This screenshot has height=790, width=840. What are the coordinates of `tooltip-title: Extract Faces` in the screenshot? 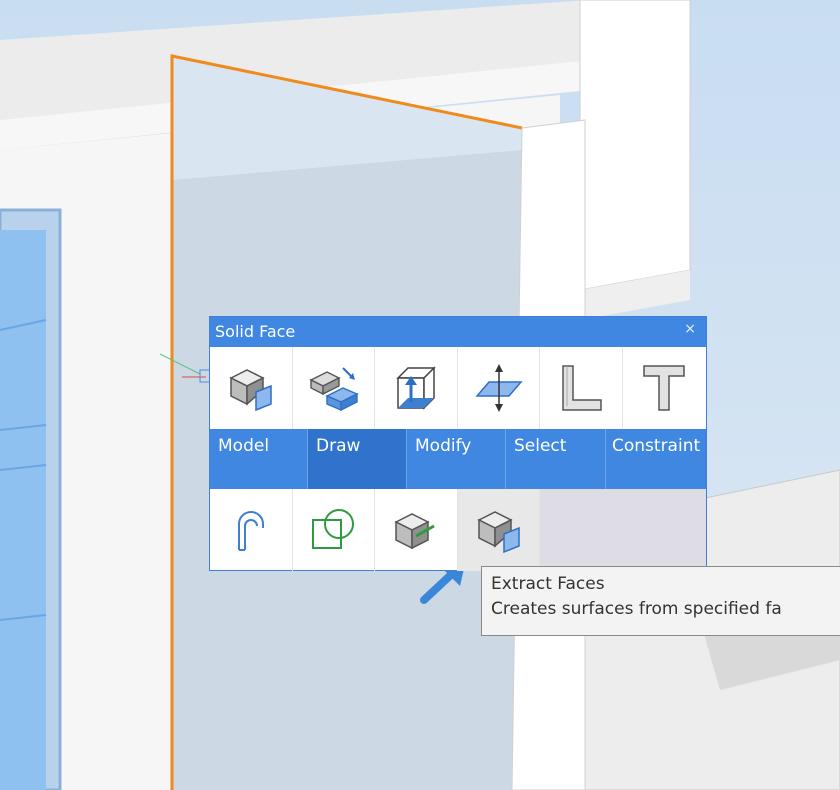 It's located at (548, 584).